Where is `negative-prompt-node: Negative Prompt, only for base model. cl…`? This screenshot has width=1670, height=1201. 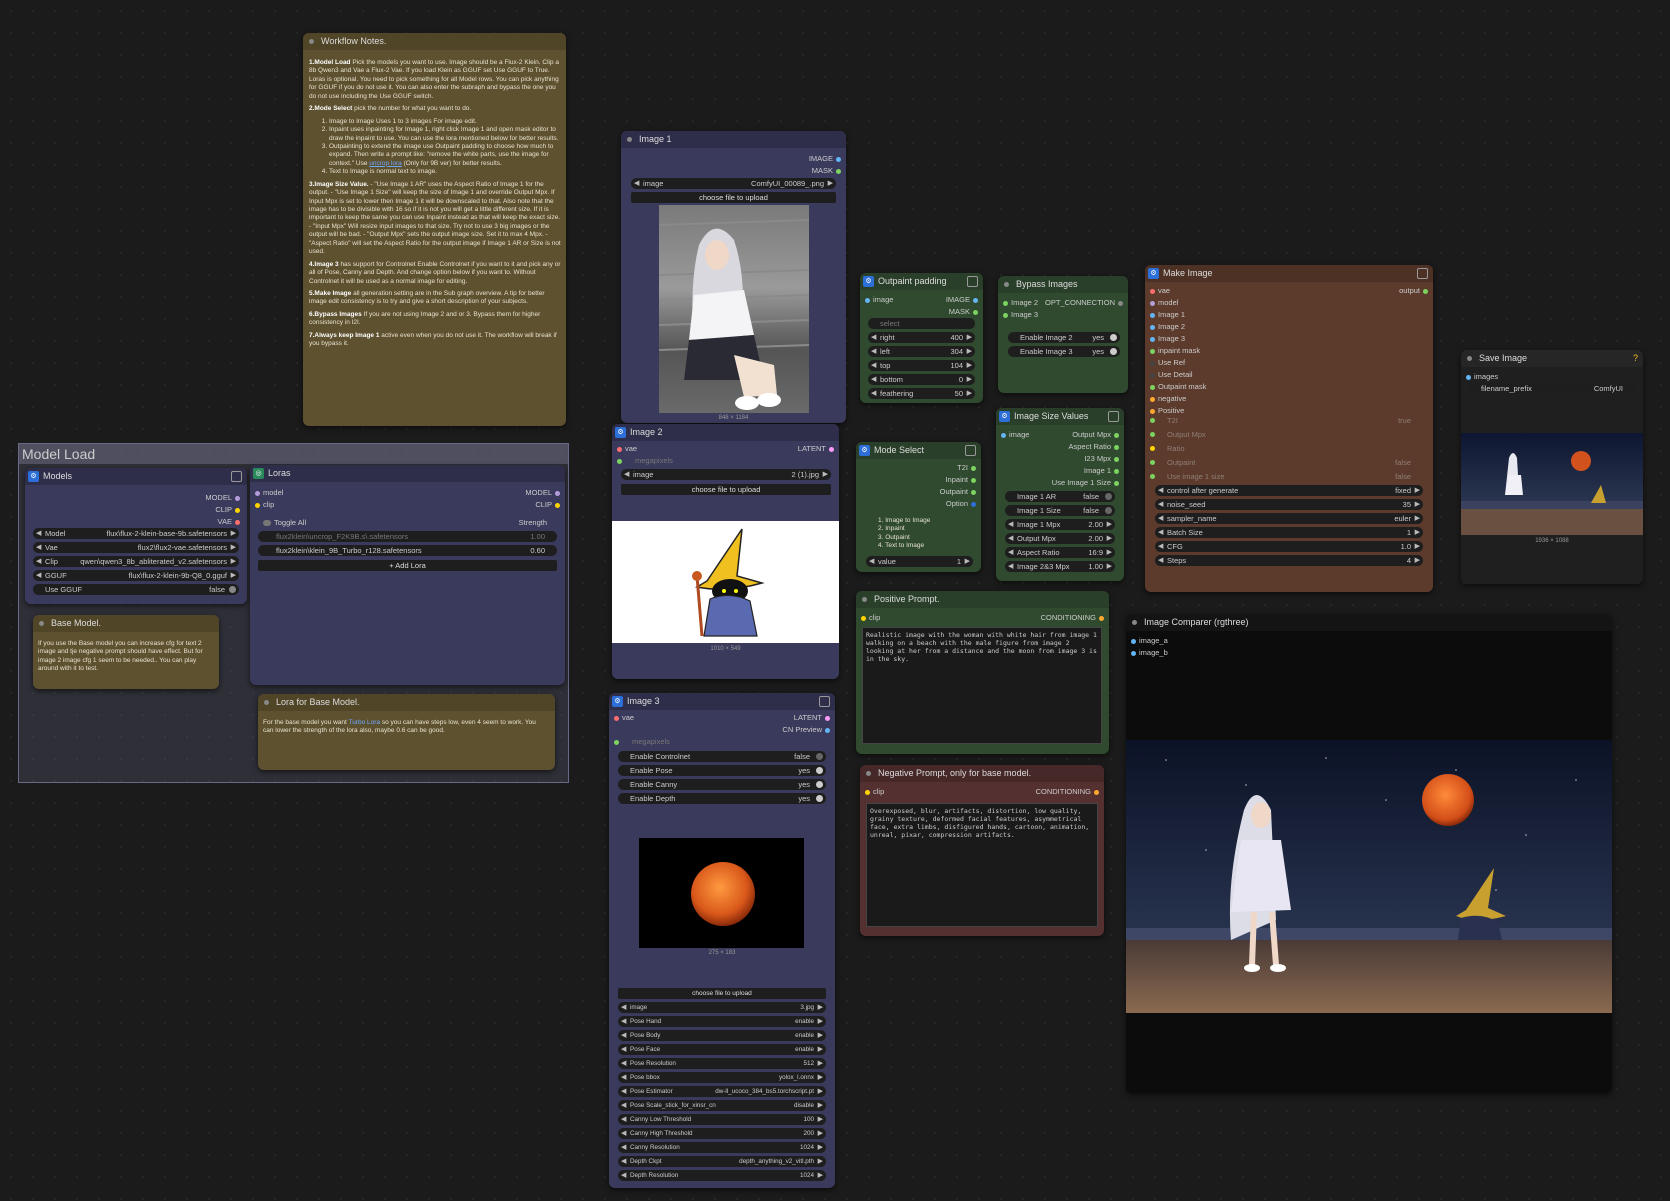 negative-prompt-node: Negative Prompt, only for base model. cl… is located at coordinates (982, 850).